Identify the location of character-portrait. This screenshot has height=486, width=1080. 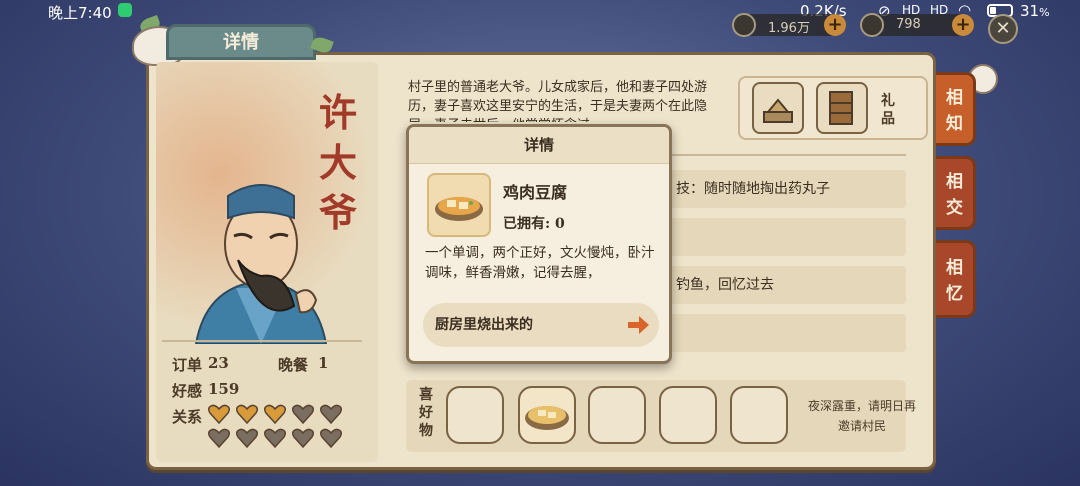
(261, 264).